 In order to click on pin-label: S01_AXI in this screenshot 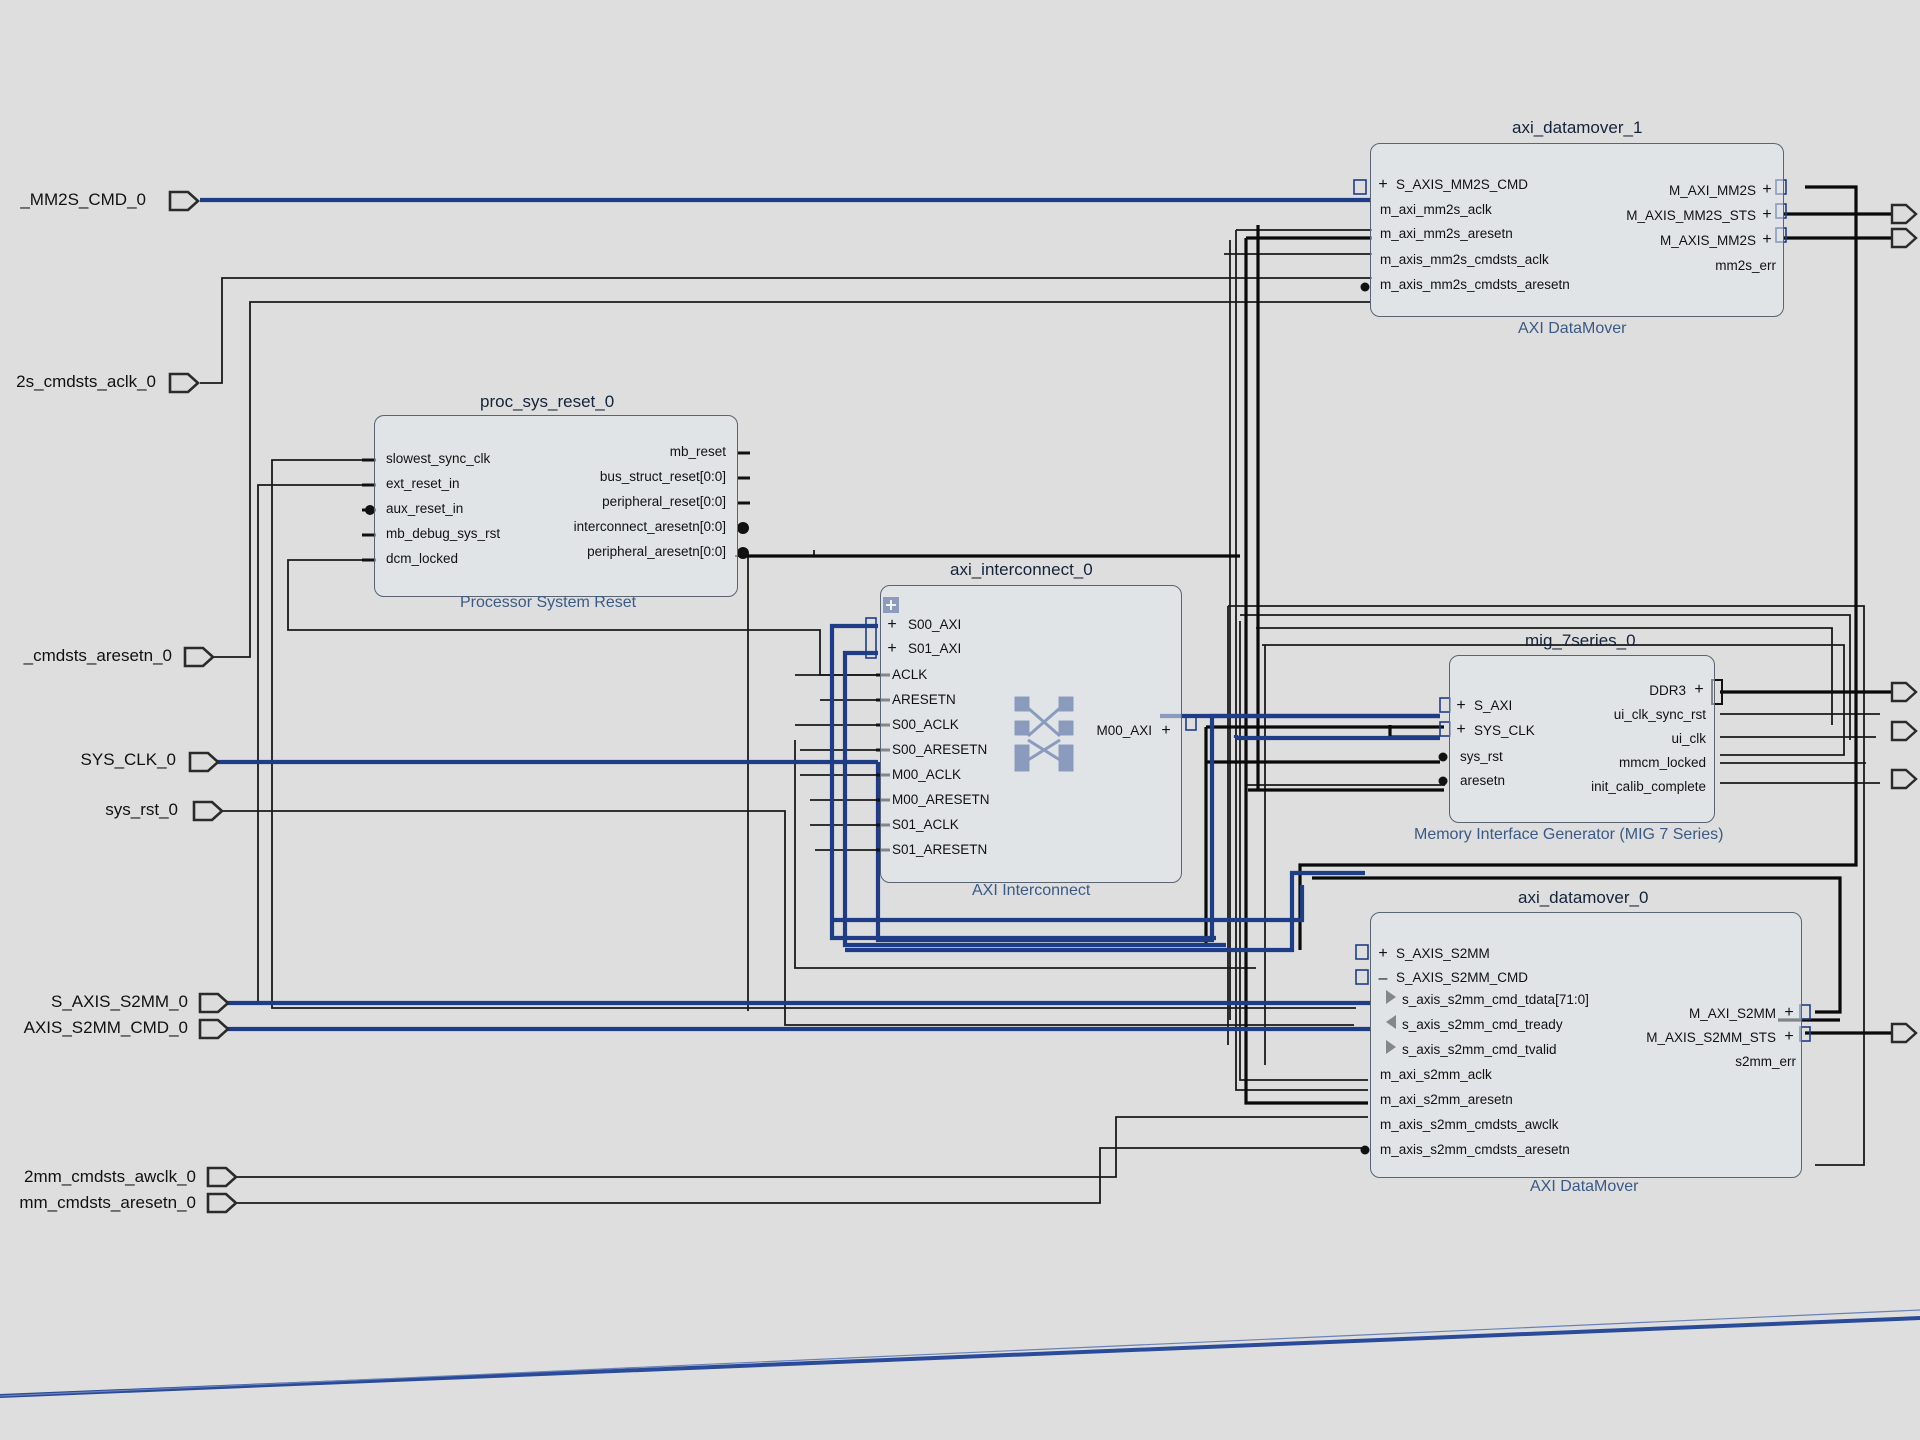, I will do `click(935, 648)`.